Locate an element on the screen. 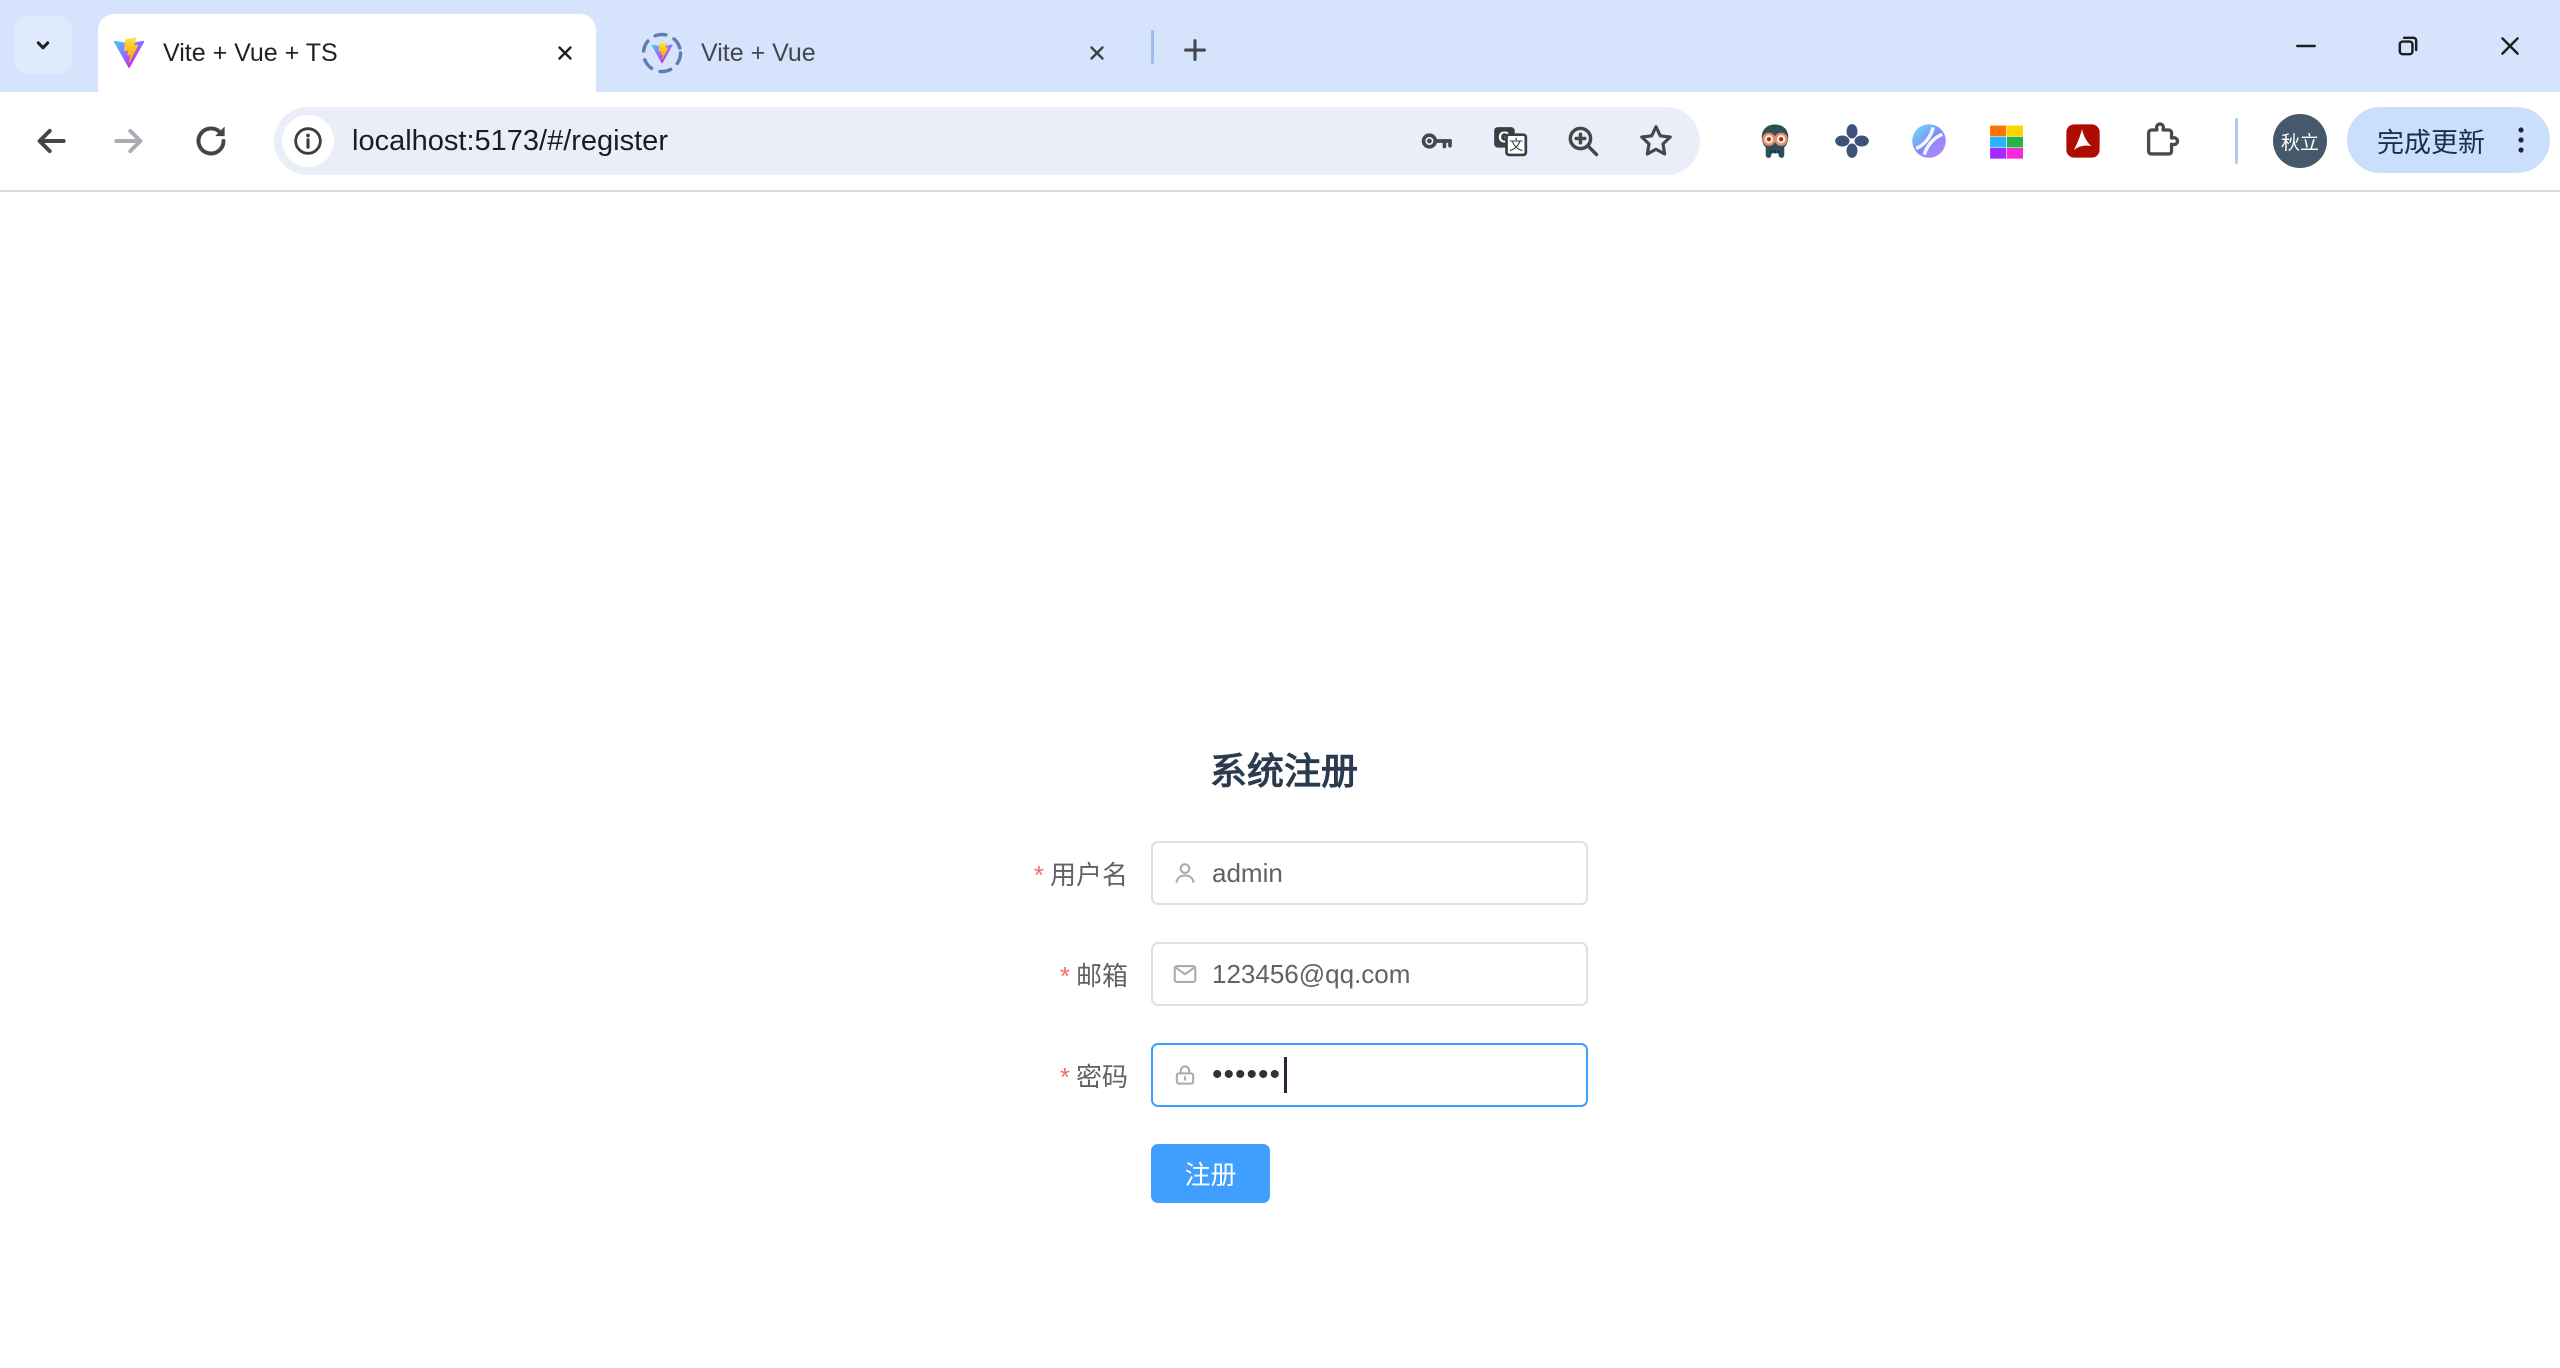 This screenshot has height=1368, width=2560. restore-icon is located at coordinates (2408, 46).